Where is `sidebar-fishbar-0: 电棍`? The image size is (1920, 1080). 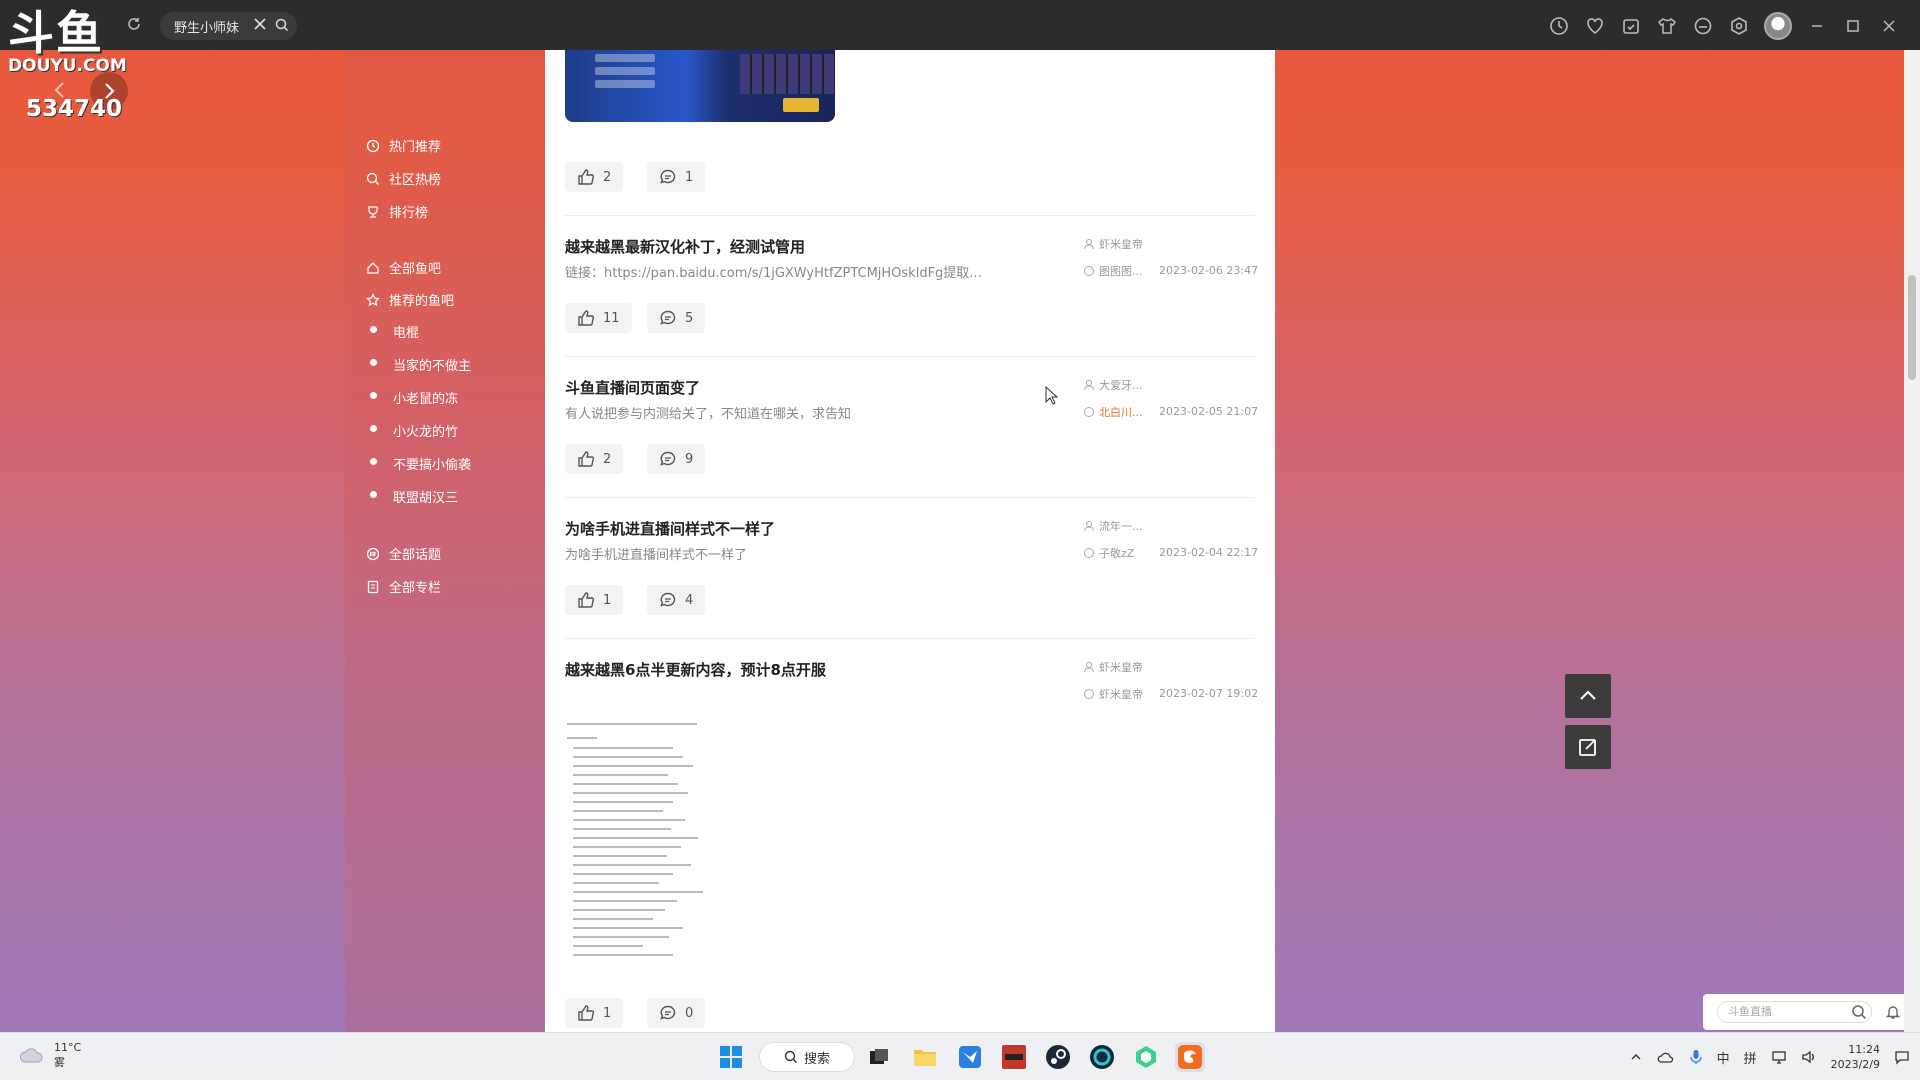
sidebar-fishbar-0: 电棍 is located at coordinates (406, 331).